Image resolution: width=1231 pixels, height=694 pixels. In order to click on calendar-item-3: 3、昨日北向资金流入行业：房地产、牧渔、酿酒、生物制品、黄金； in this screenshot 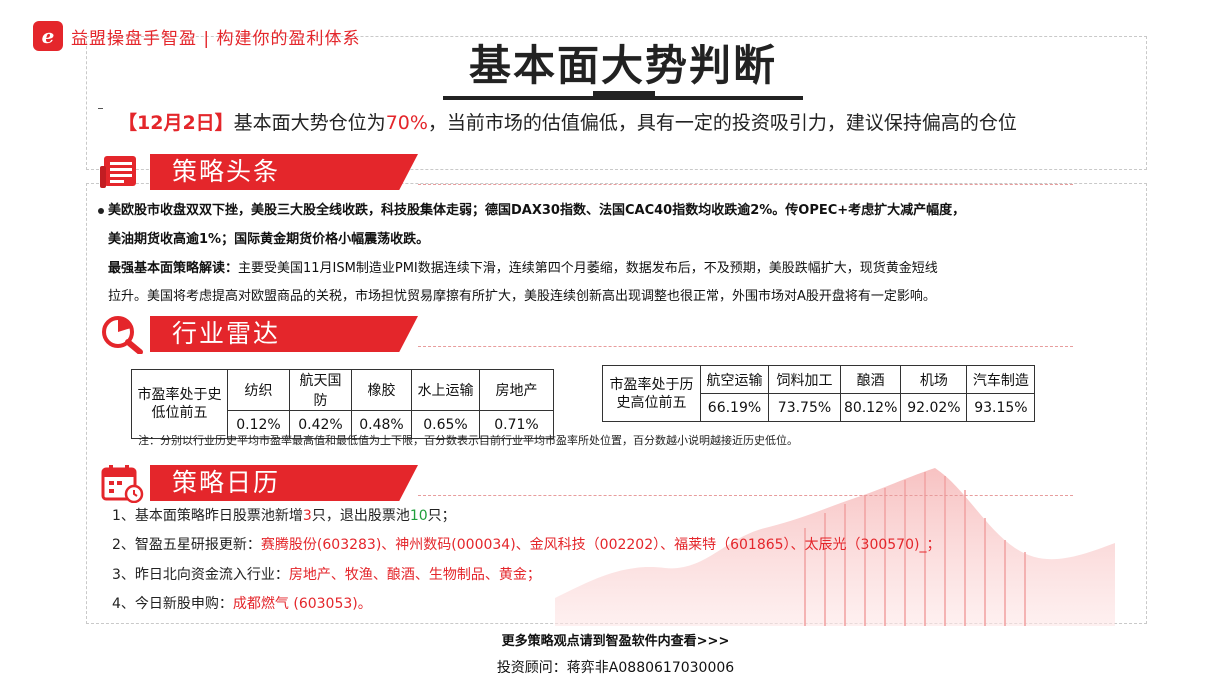, I will do `click(326, 575)`.